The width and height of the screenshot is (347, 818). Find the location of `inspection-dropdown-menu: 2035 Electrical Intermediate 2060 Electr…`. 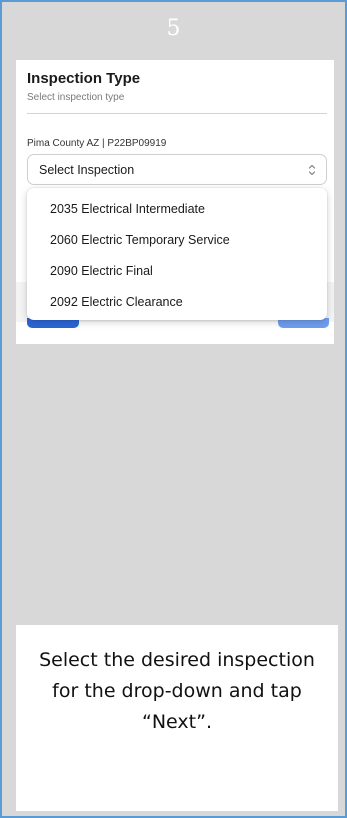

inspection-dropdown-menu: 2035 Electrical Intermediate 2060 Electr… is located at coordinates (177, 254).